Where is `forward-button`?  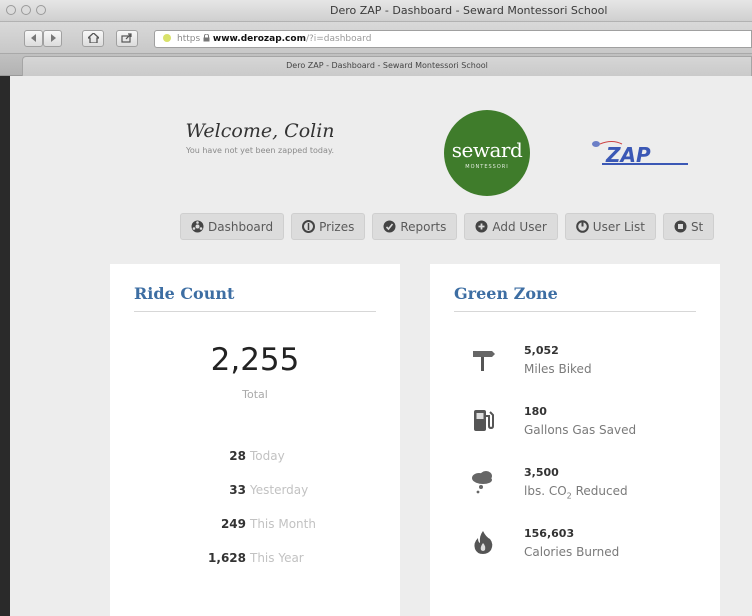
forward-button is located at coordinates (52, 38).